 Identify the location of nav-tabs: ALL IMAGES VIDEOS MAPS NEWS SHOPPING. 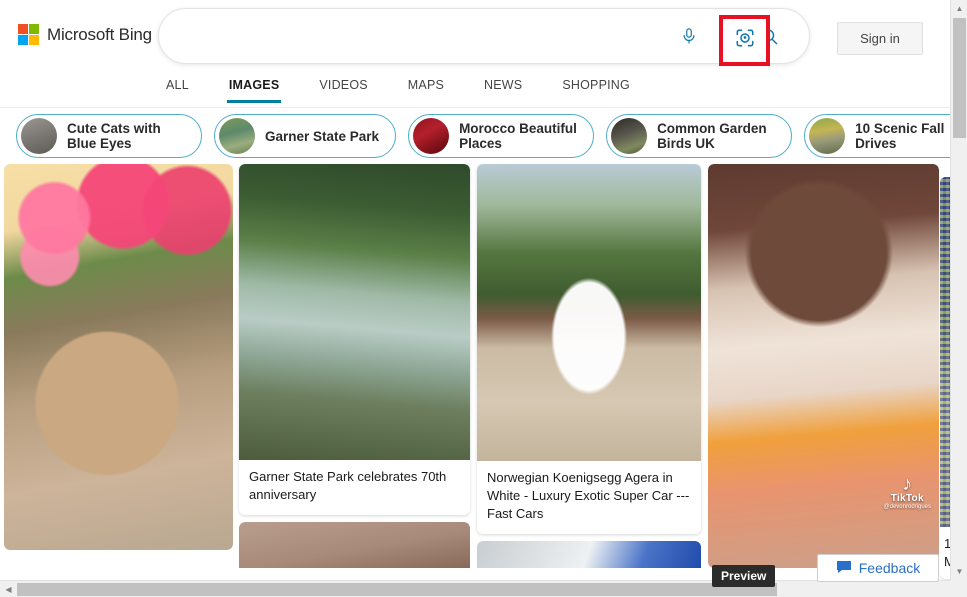
(475, 90).